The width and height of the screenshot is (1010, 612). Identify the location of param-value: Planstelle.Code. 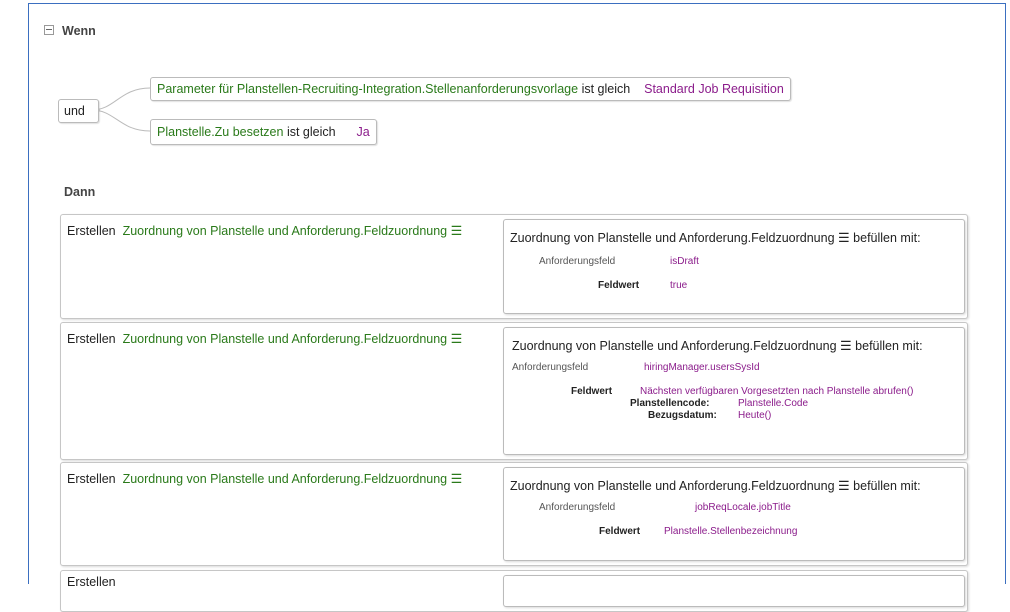
(773, 403).